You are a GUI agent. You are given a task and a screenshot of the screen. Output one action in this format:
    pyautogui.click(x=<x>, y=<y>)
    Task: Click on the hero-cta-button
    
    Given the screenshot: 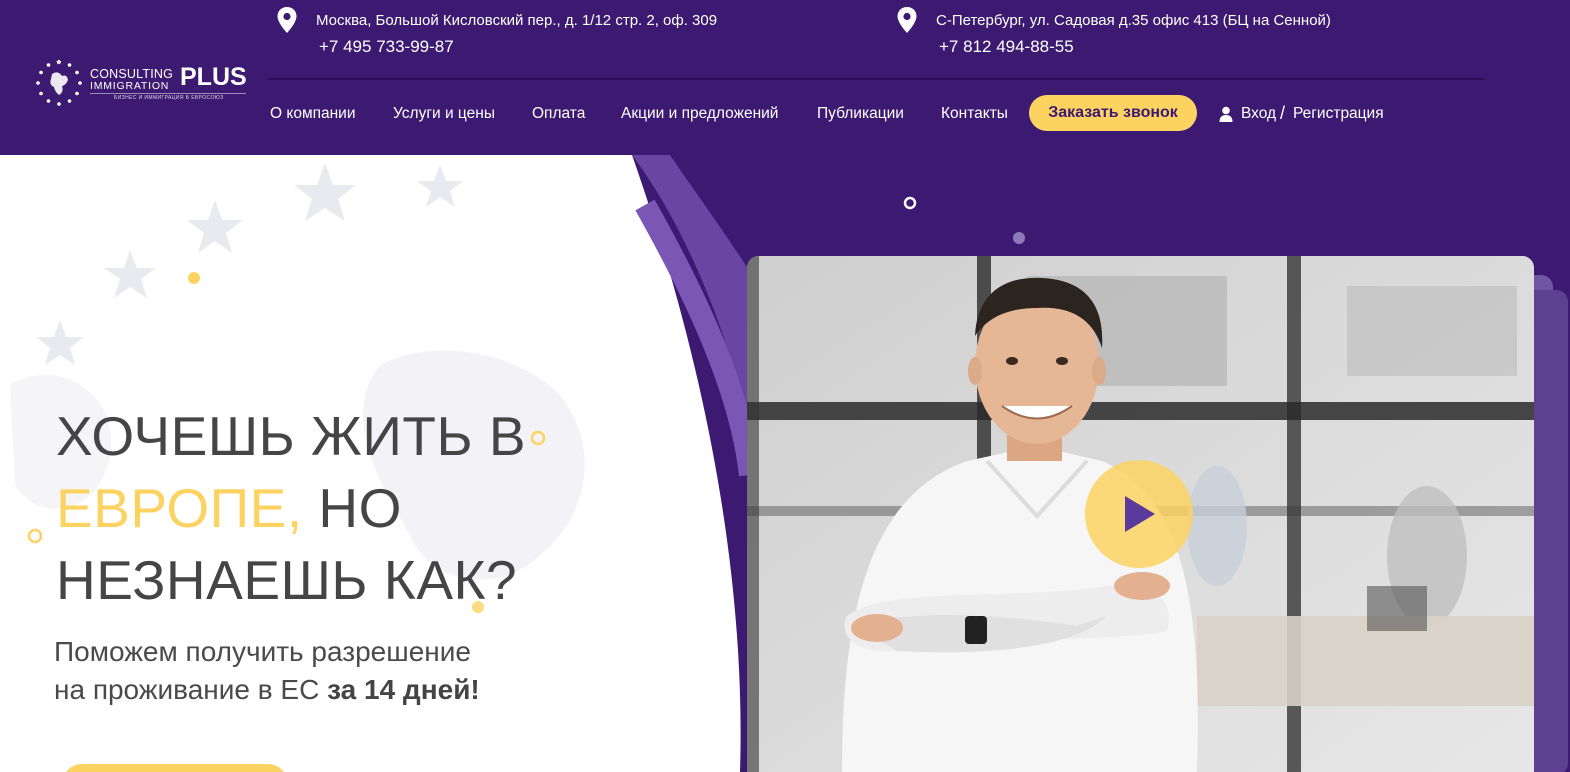 What is the action you would take?
    pyautogui.click(x=175, y=768)
    